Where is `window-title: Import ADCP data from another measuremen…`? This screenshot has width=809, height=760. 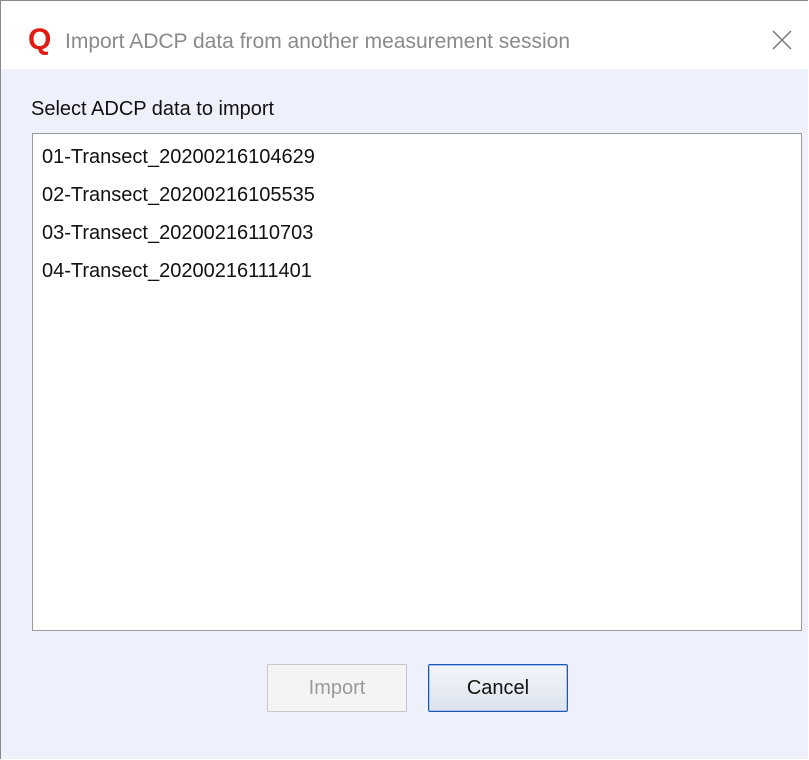
window-title: Import ADCP data from another measuremen… is located at coordinates (318, 41).